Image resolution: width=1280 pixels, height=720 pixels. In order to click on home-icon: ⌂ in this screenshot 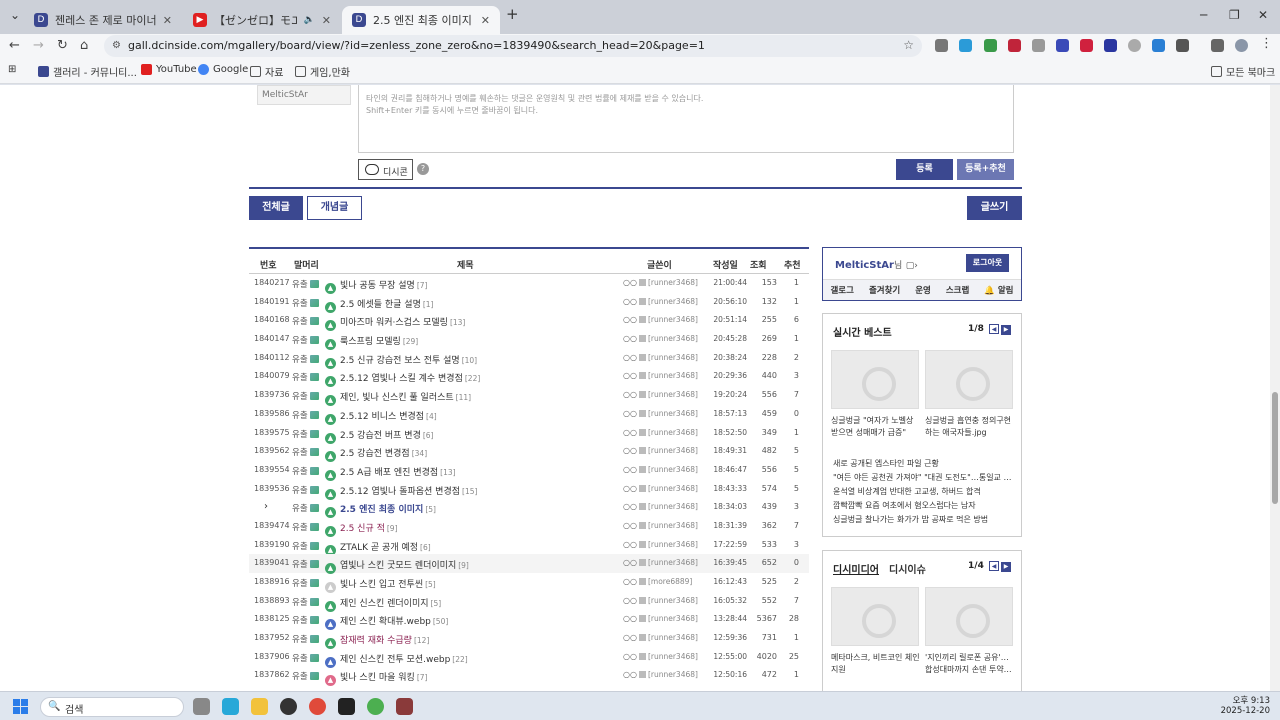, I will do `click(84, 45)`.